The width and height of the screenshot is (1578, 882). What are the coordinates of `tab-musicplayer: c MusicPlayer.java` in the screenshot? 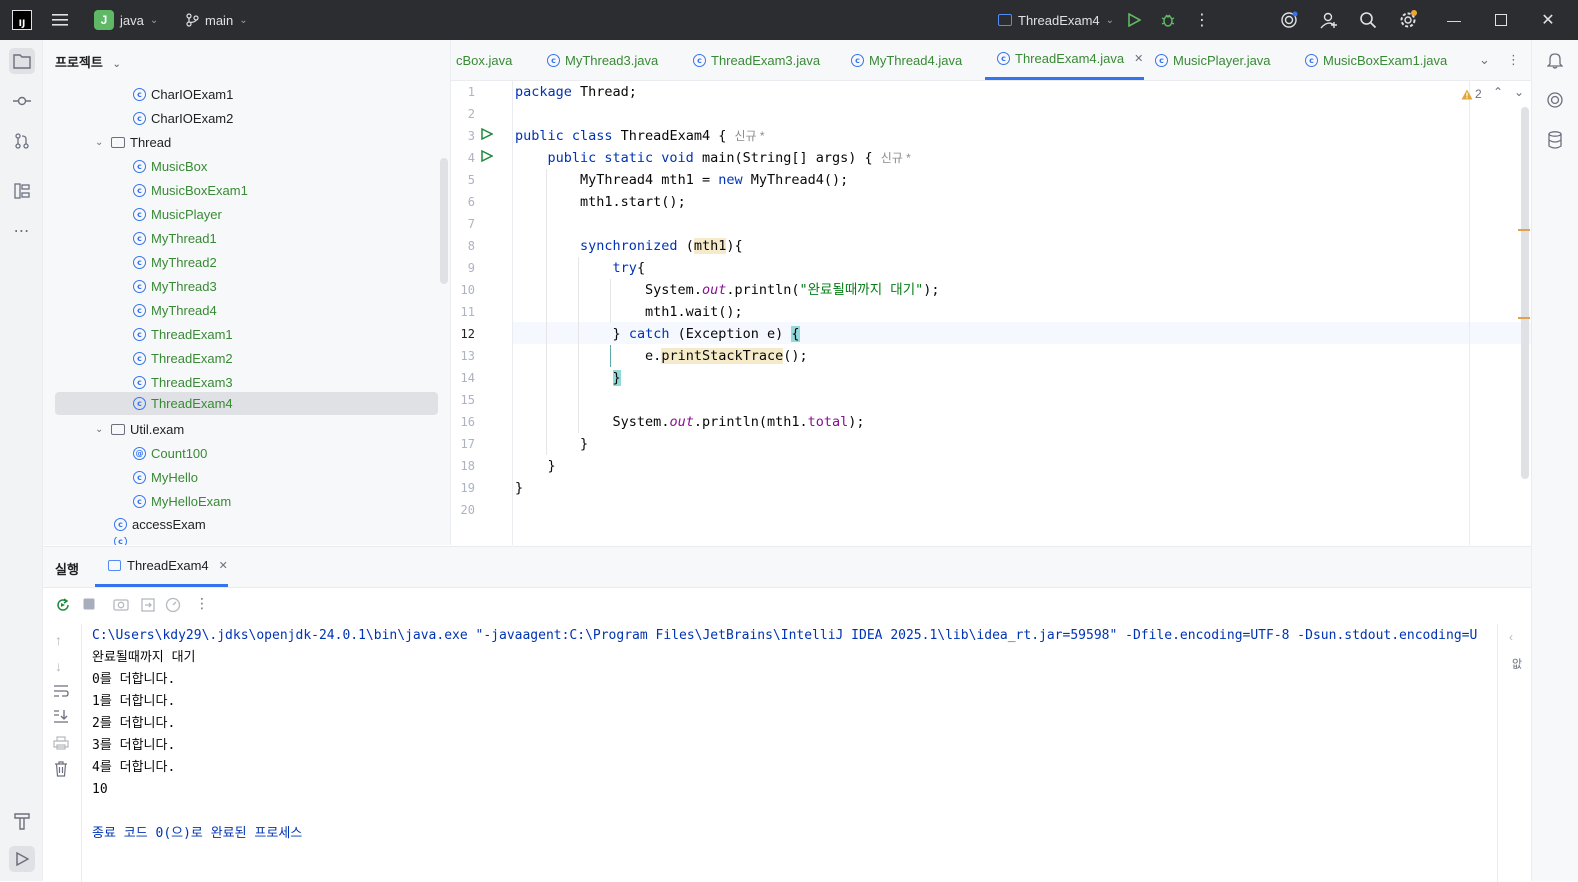 It's located at (1213, 60).